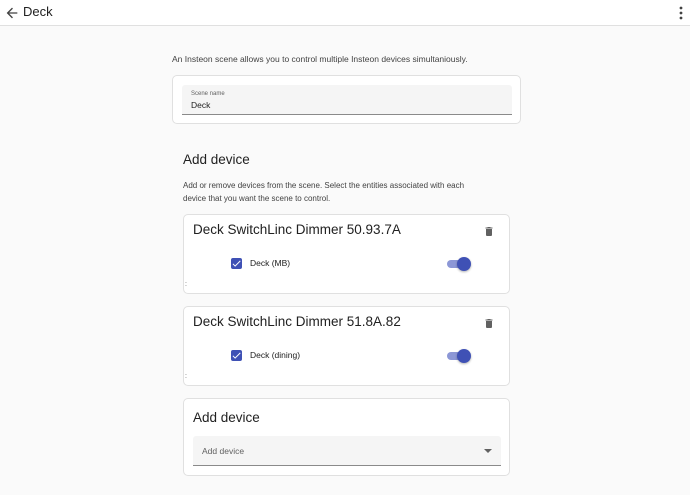 This screenshot has height=495, width=690. What do you see at coordinates (297, 321) in the screenshot?
I see `device-title: Deck SwitchLinc Dimmer 51.8A.82` at bounding box center [297, 321].